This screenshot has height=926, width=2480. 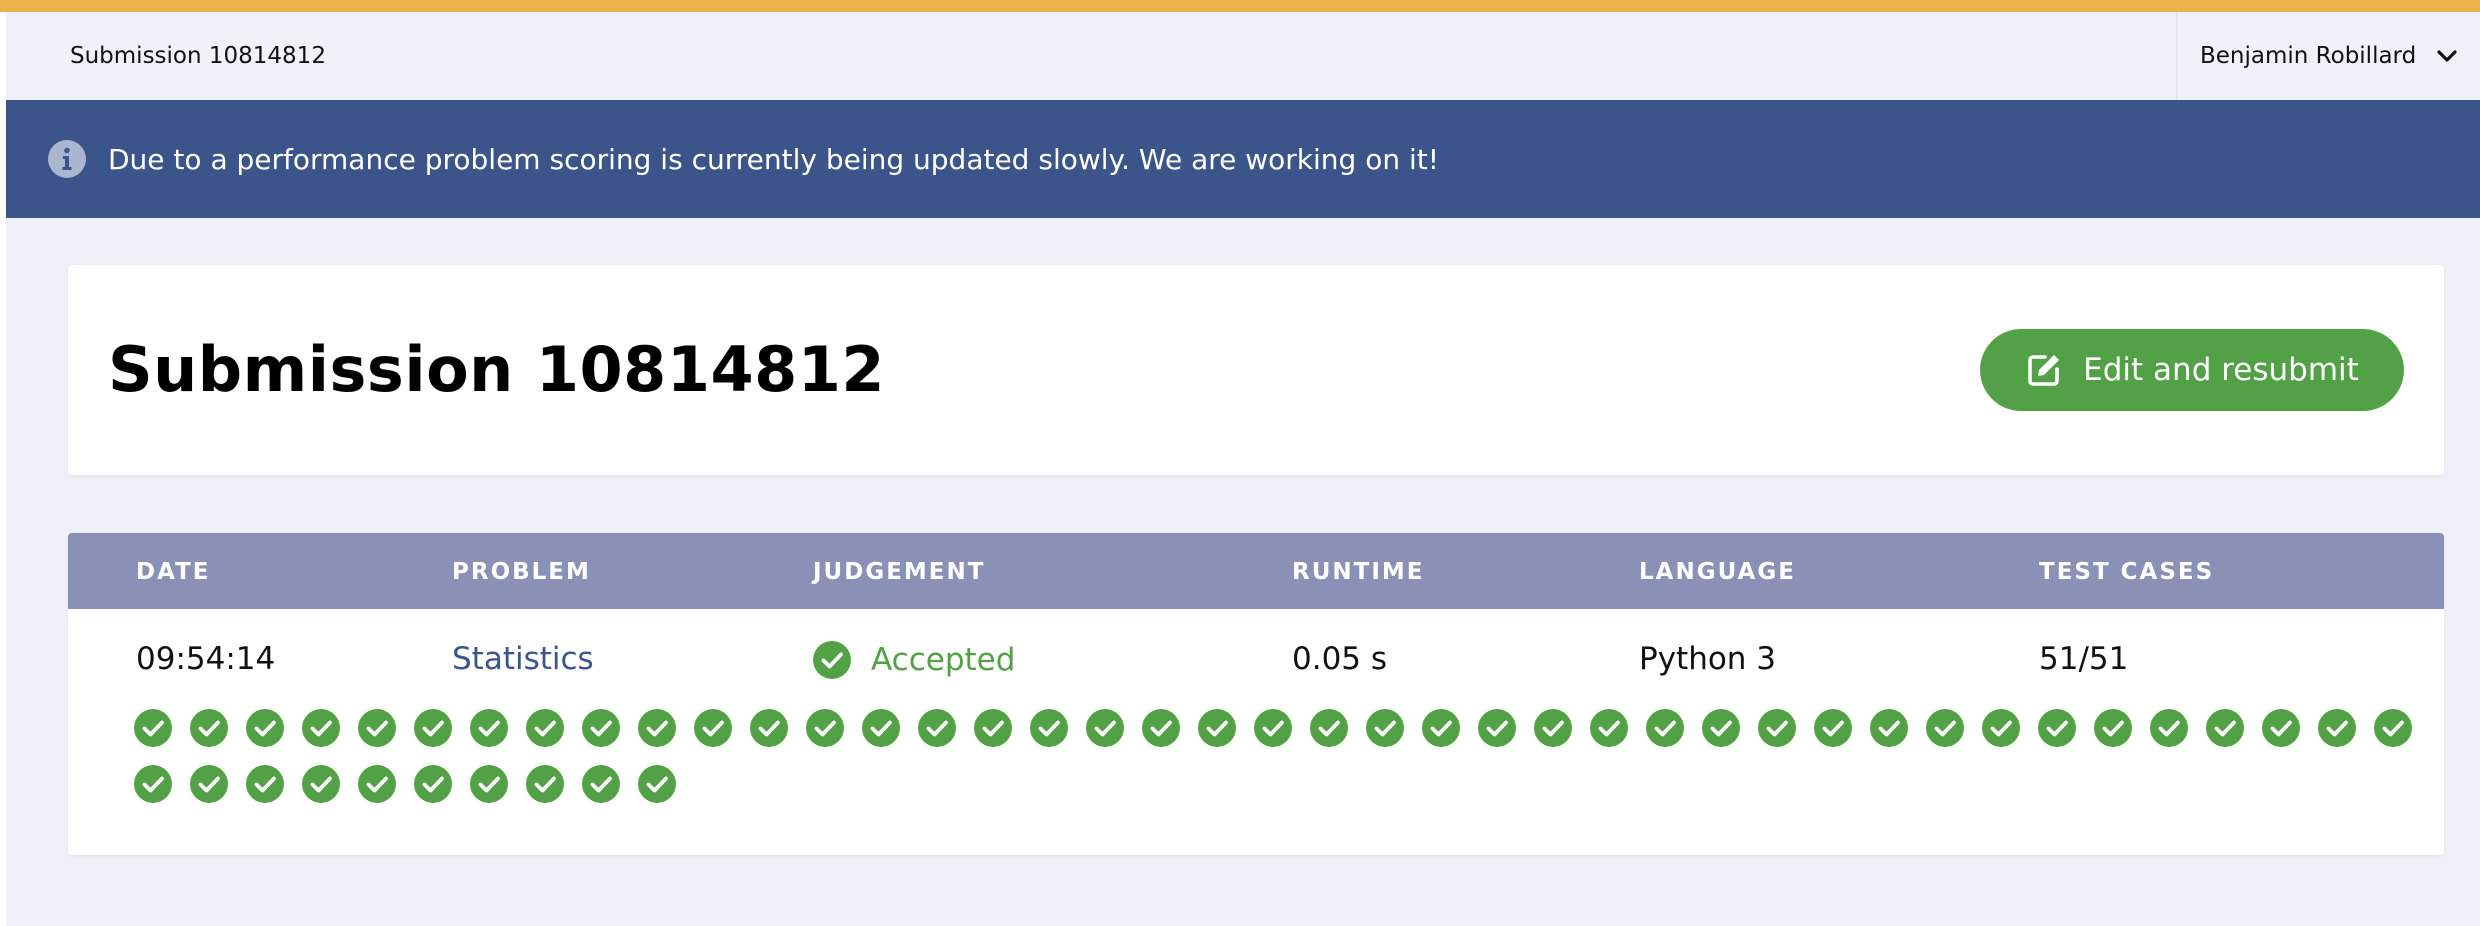 I want to click on header-date: DATE, so click(x=173, y=572).